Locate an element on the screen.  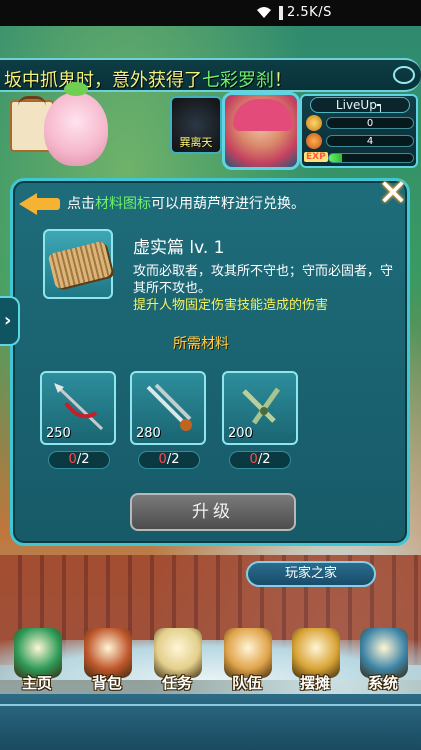
side-panel-toggle: › is located at coordinates (10, 321).